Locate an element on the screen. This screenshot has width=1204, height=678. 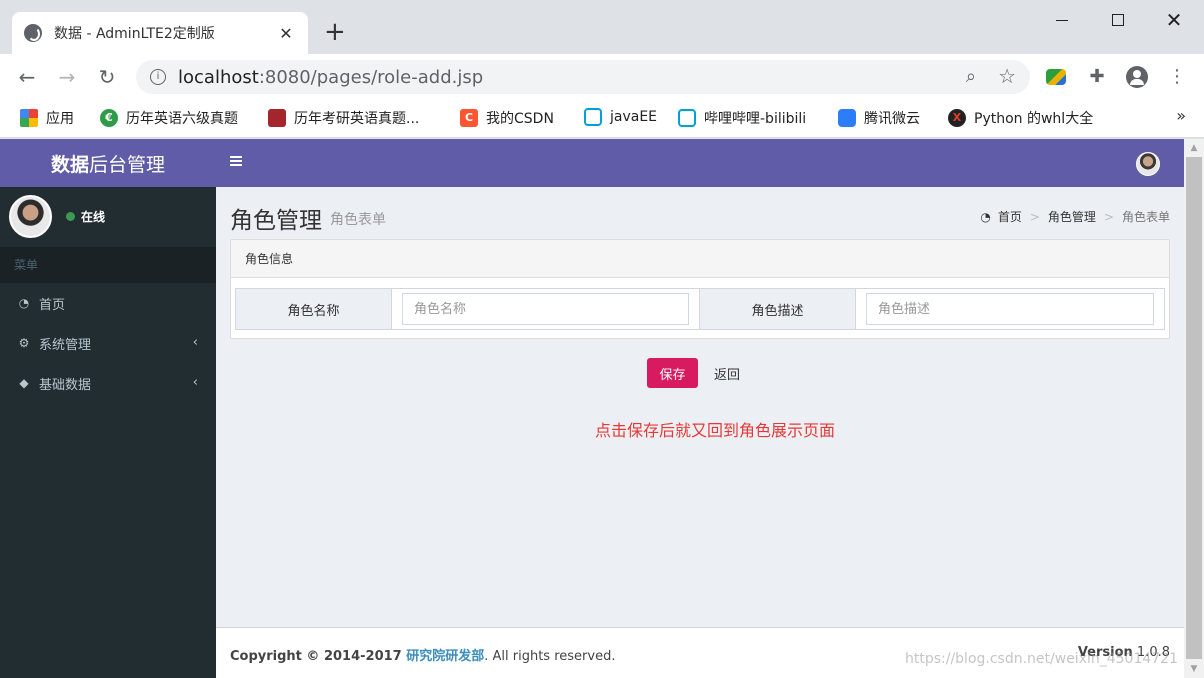
role-form-panel: 角色信息 角色名称 角色描述 is located at coordinates (700, 289).